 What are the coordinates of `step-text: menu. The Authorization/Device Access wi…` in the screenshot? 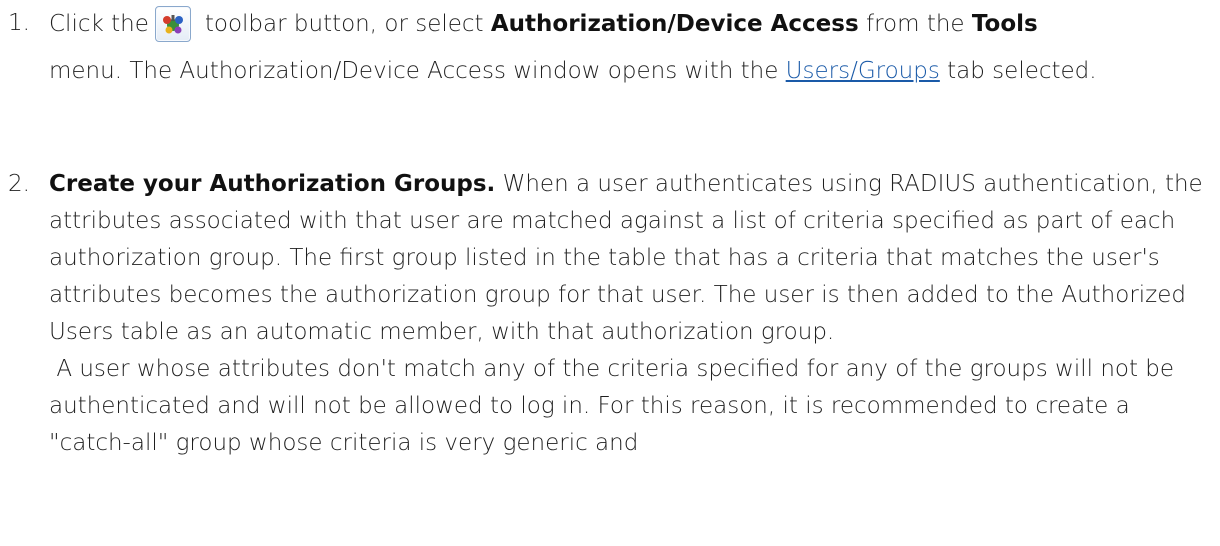 It's located at (414, 71).